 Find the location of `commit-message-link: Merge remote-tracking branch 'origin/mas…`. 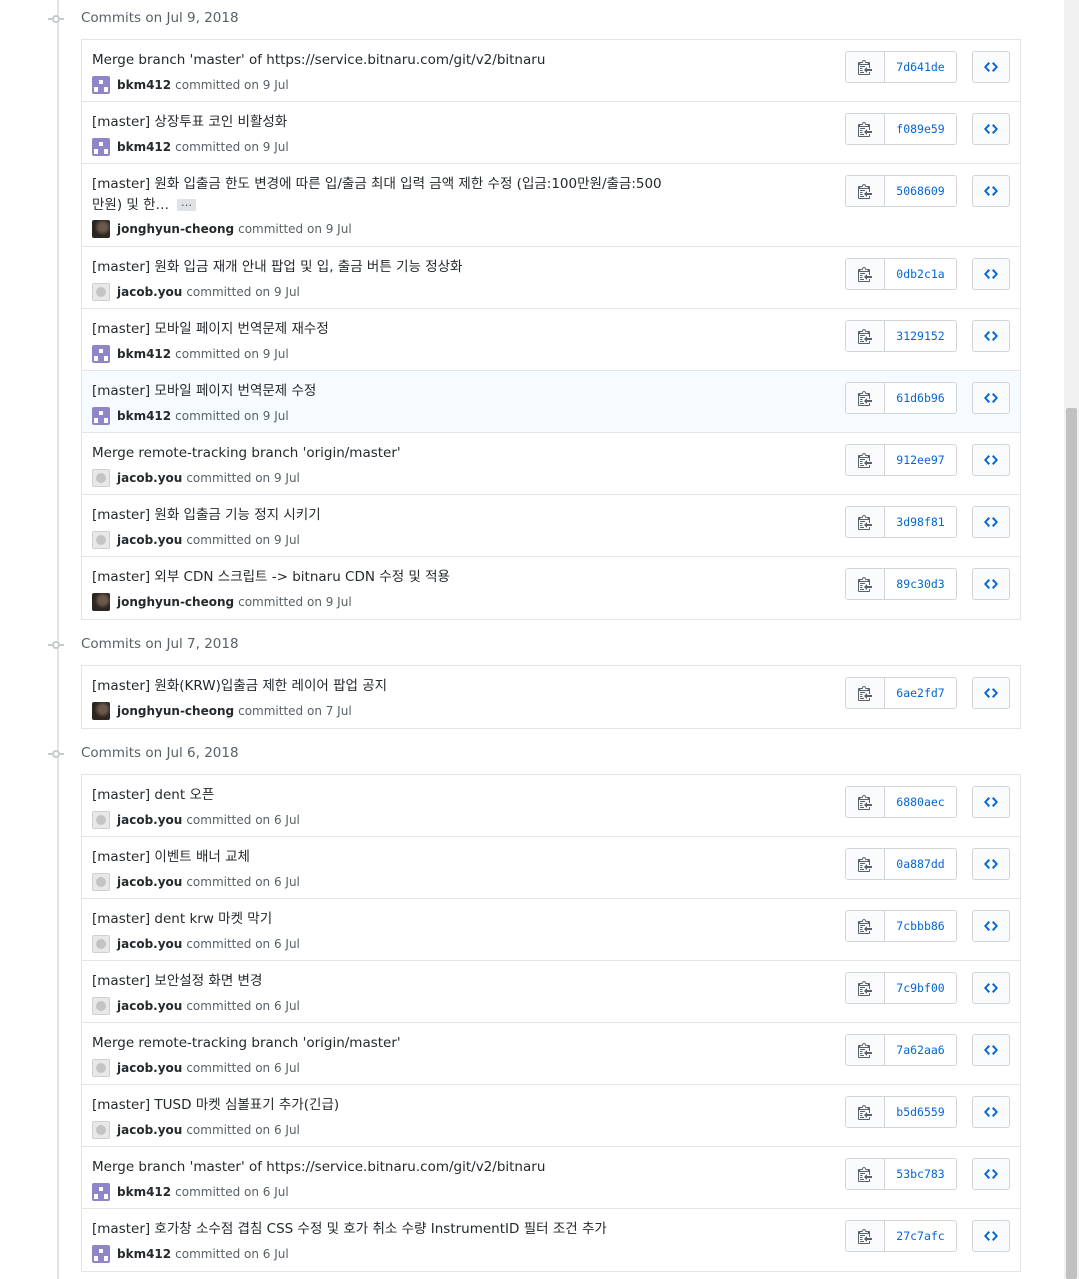

commit-message-link: Merge remote-tracking branch 'origin/mas… is located at coordinates (377, 453).